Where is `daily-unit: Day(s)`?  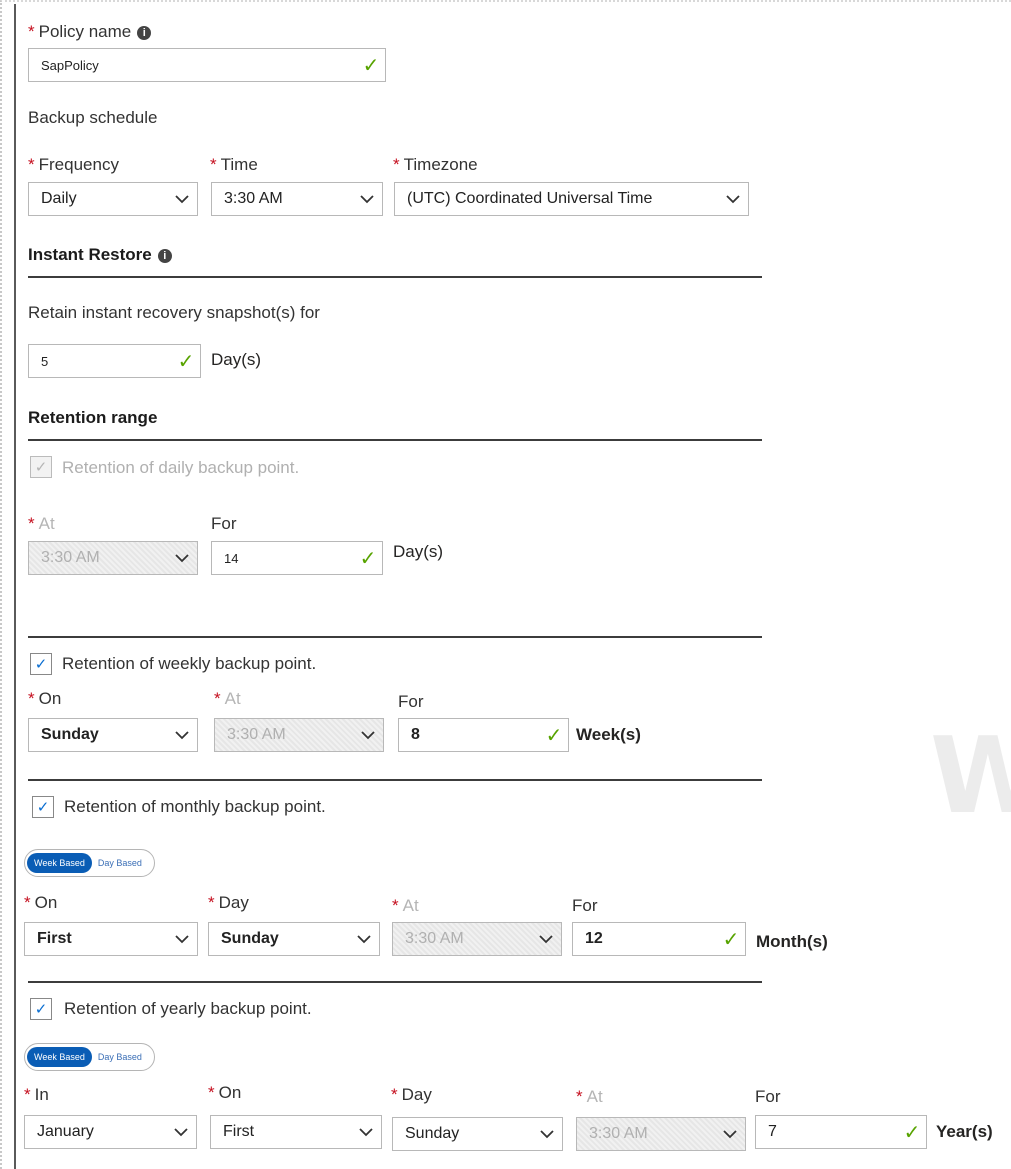 daily-unit: Day(s) is located at coordinates (418, 551).